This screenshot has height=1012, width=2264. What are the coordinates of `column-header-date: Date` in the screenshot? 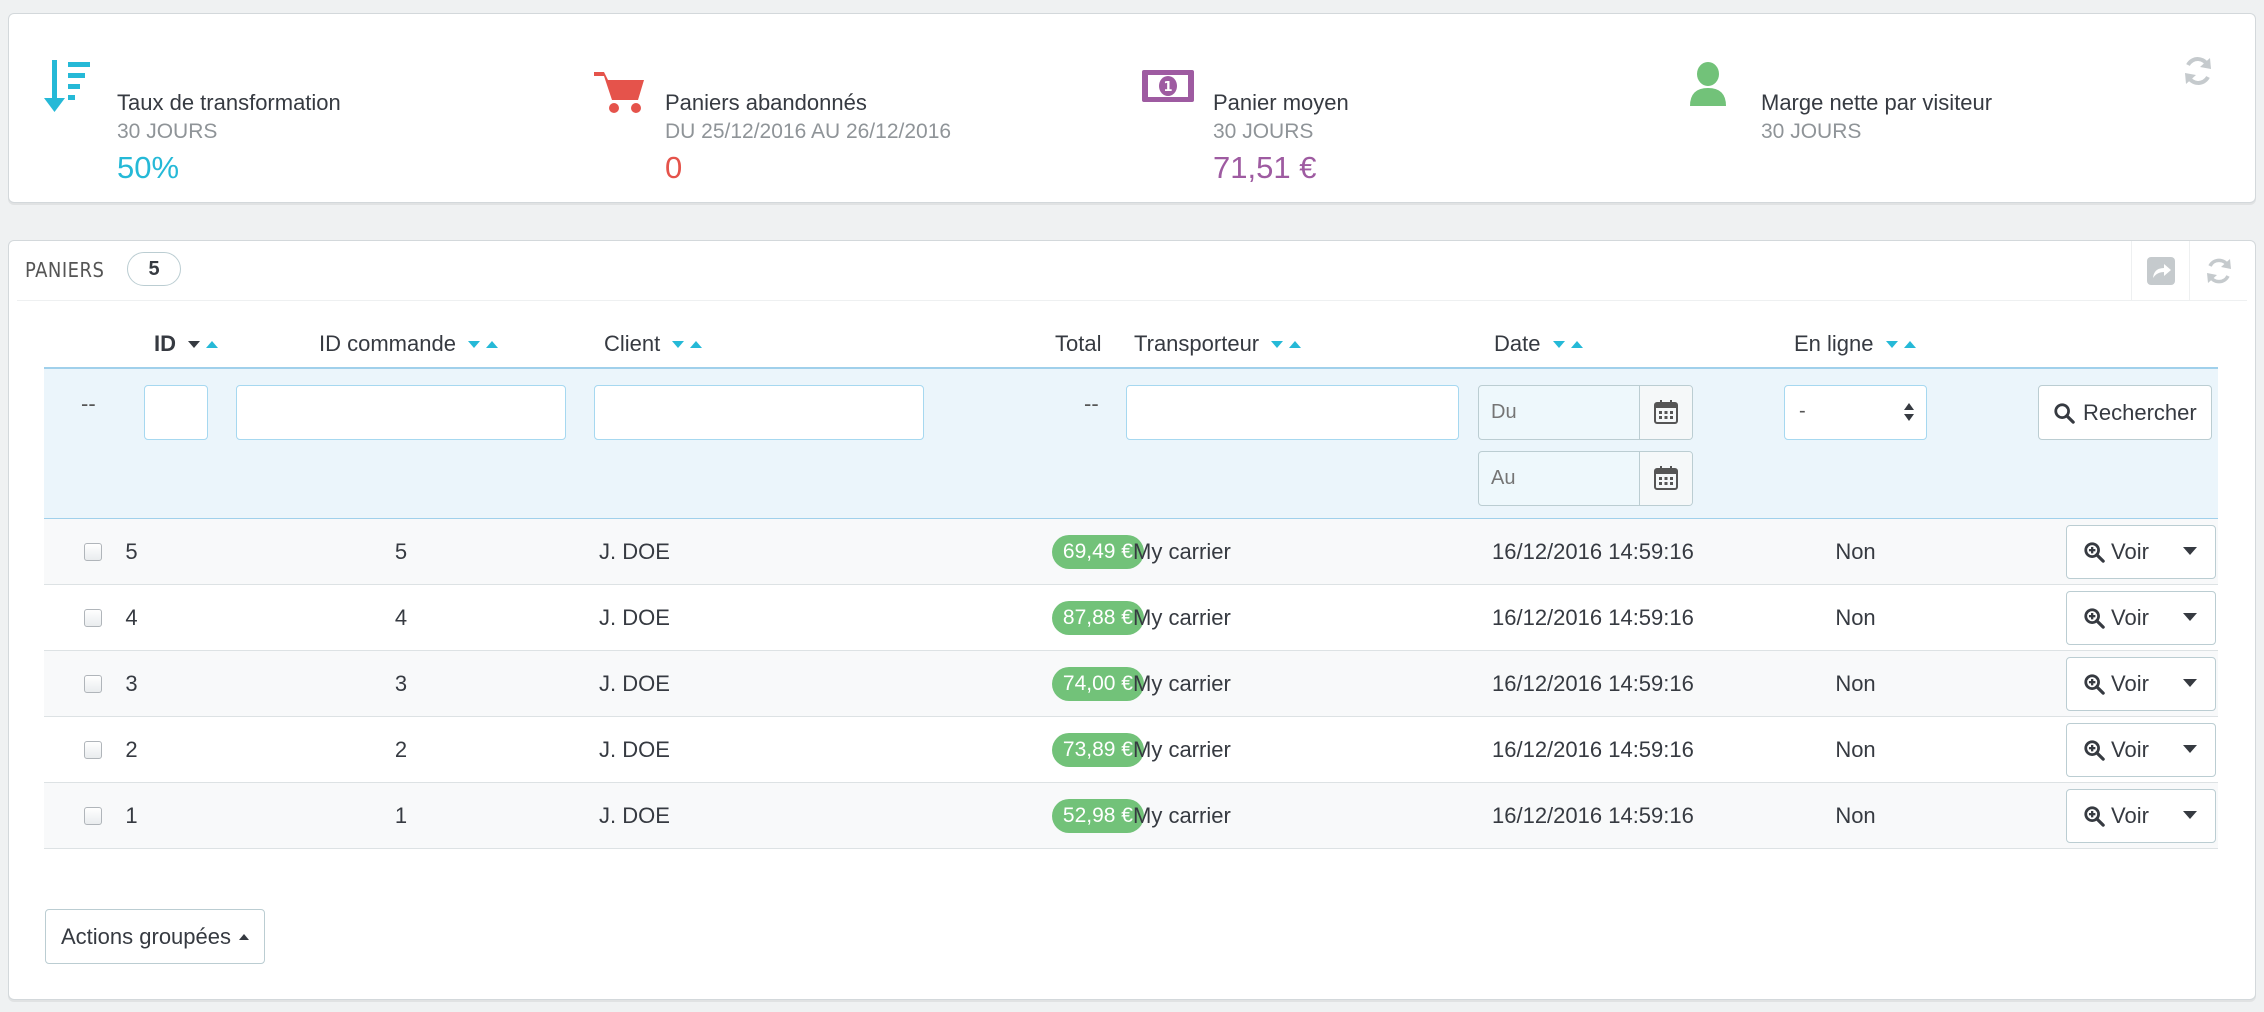 It's located at (1540, 344).